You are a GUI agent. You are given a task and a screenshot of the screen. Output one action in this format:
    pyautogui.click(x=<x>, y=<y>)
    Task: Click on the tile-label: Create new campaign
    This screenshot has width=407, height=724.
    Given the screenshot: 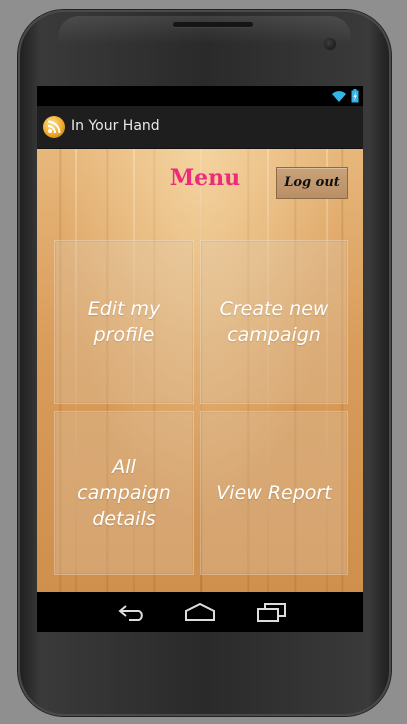 What is the action you would take?
    pyautogui.click(x=274, y=322)
    